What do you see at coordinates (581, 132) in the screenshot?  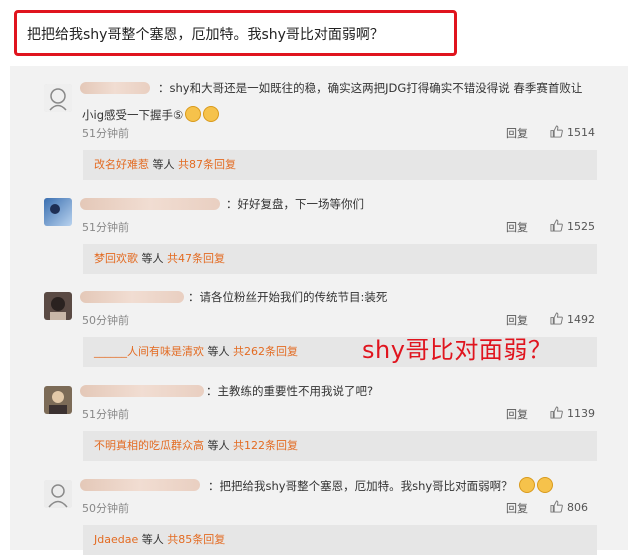 I see `like-count: 1514` at bounding box center [581, 132].